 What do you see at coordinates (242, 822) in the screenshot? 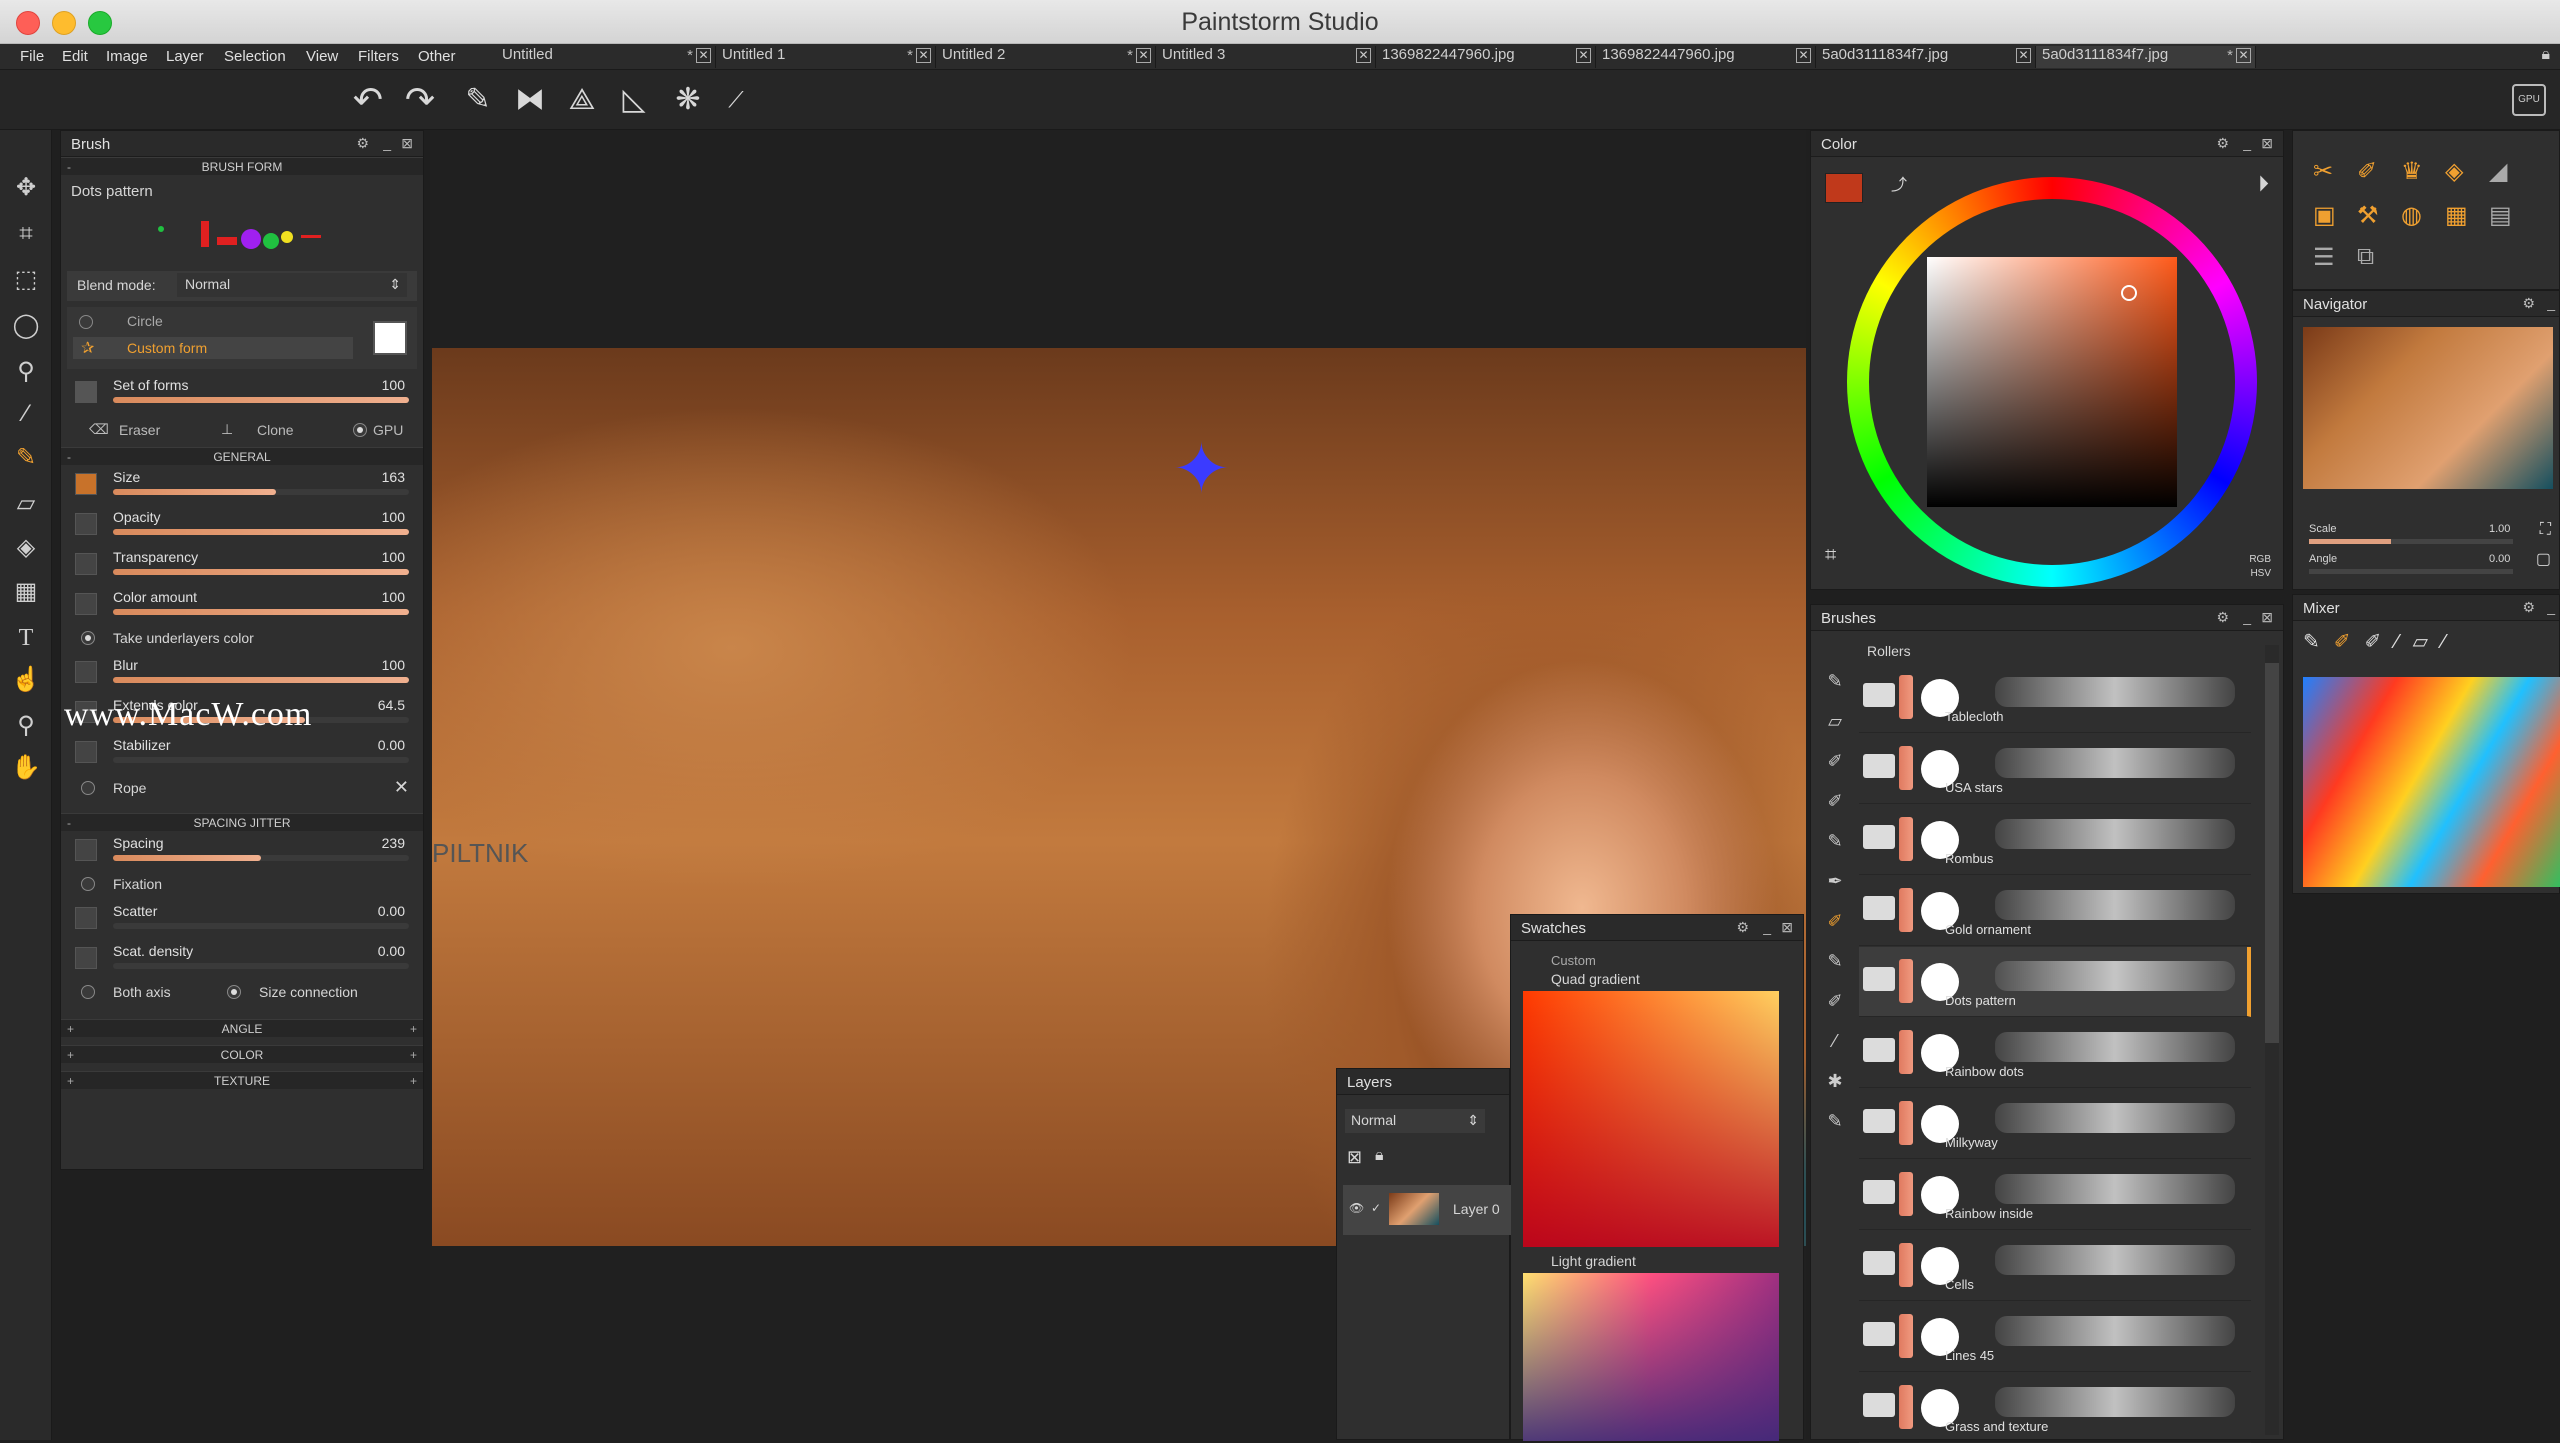
I see `section-spacing-jitter: - SPACING JITTER` at bounding box center [242, 822].